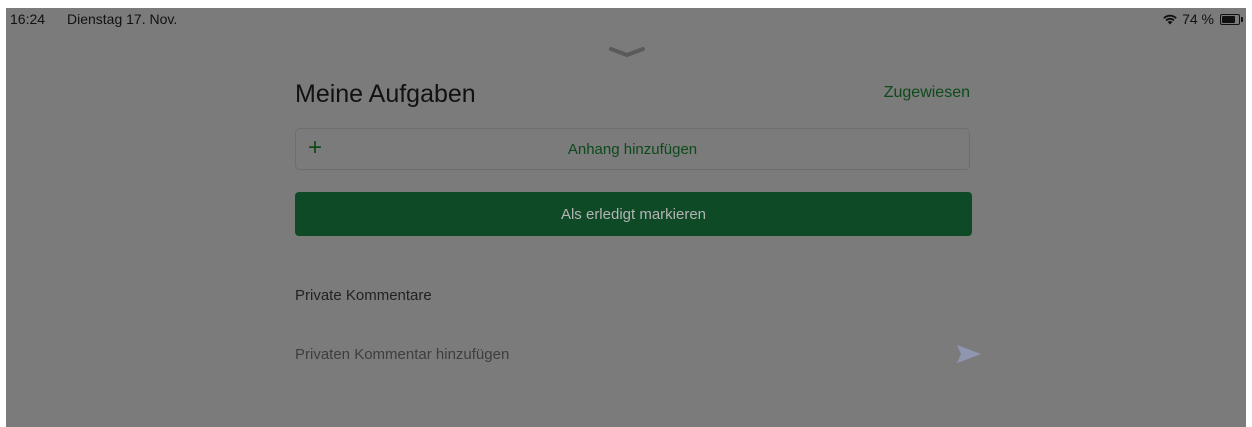  What do you see at coordinates (1170, 19) in the screenshot?
I see `wifi-icon` at bounding box center [1170, 19].